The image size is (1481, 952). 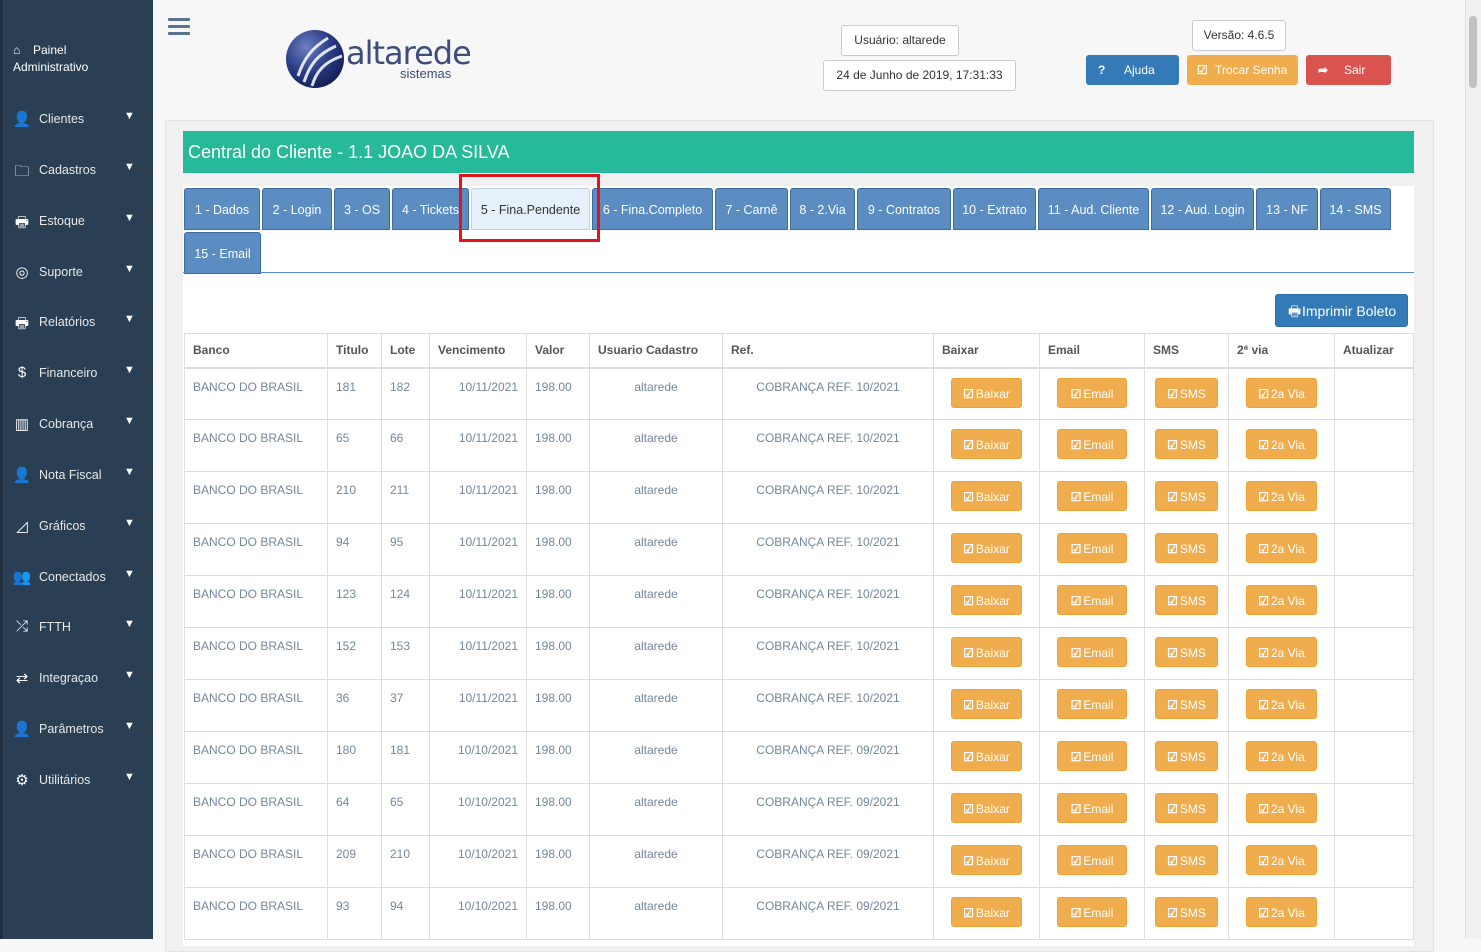 I want to click on page-scrollbar, so click(x=1473, y=469).